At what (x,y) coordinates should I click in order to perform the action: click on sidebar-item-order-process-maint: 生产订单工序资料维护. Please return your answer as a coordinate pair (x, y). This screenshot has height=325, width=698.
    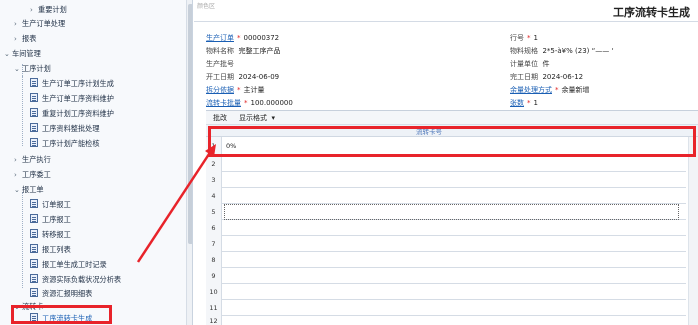
    Looking at the image, I should click on (72, 99).